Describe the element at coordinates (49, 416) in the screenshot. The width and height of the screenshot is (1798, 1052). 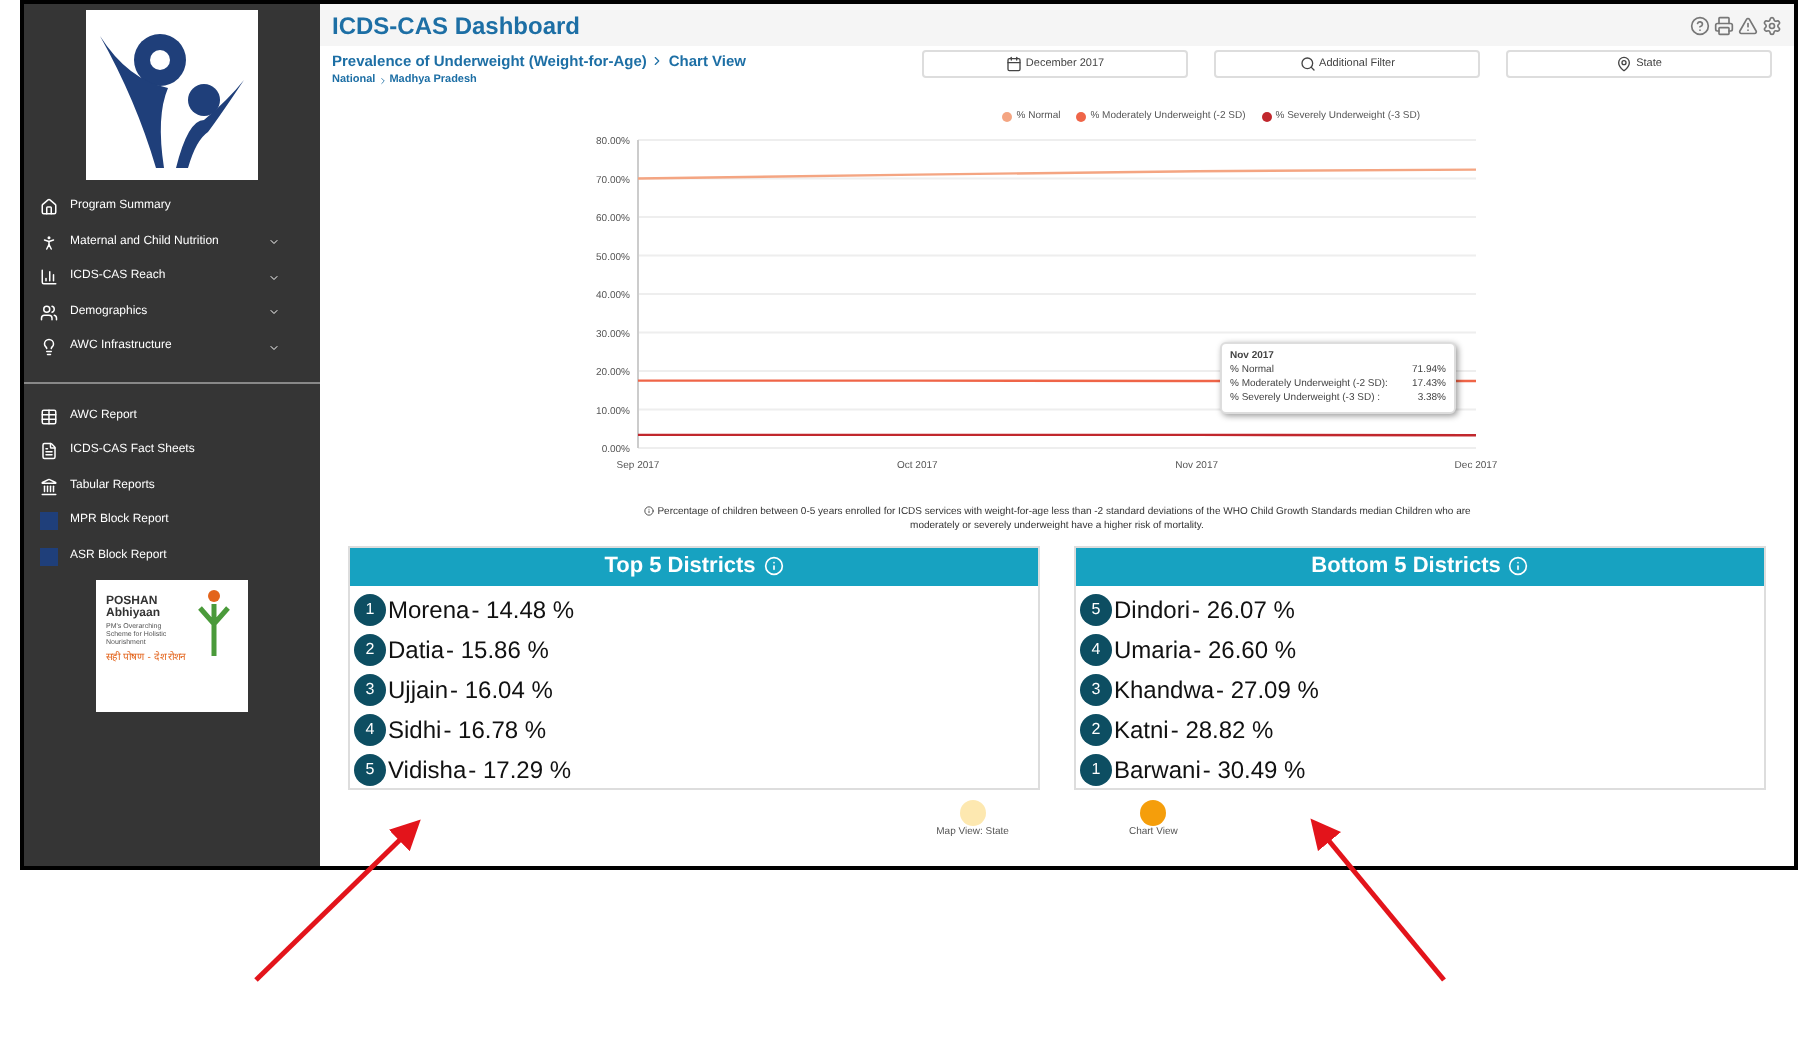
I see `table-icon` at that location.